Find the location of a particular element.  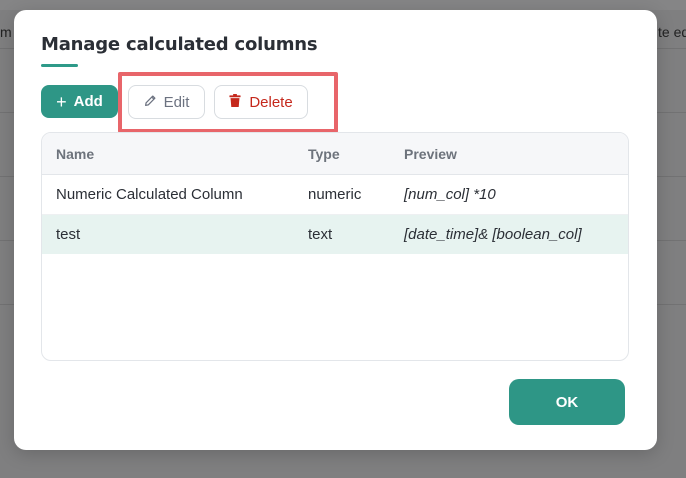

column-header-type: Type is located at coordinates (324, 153).